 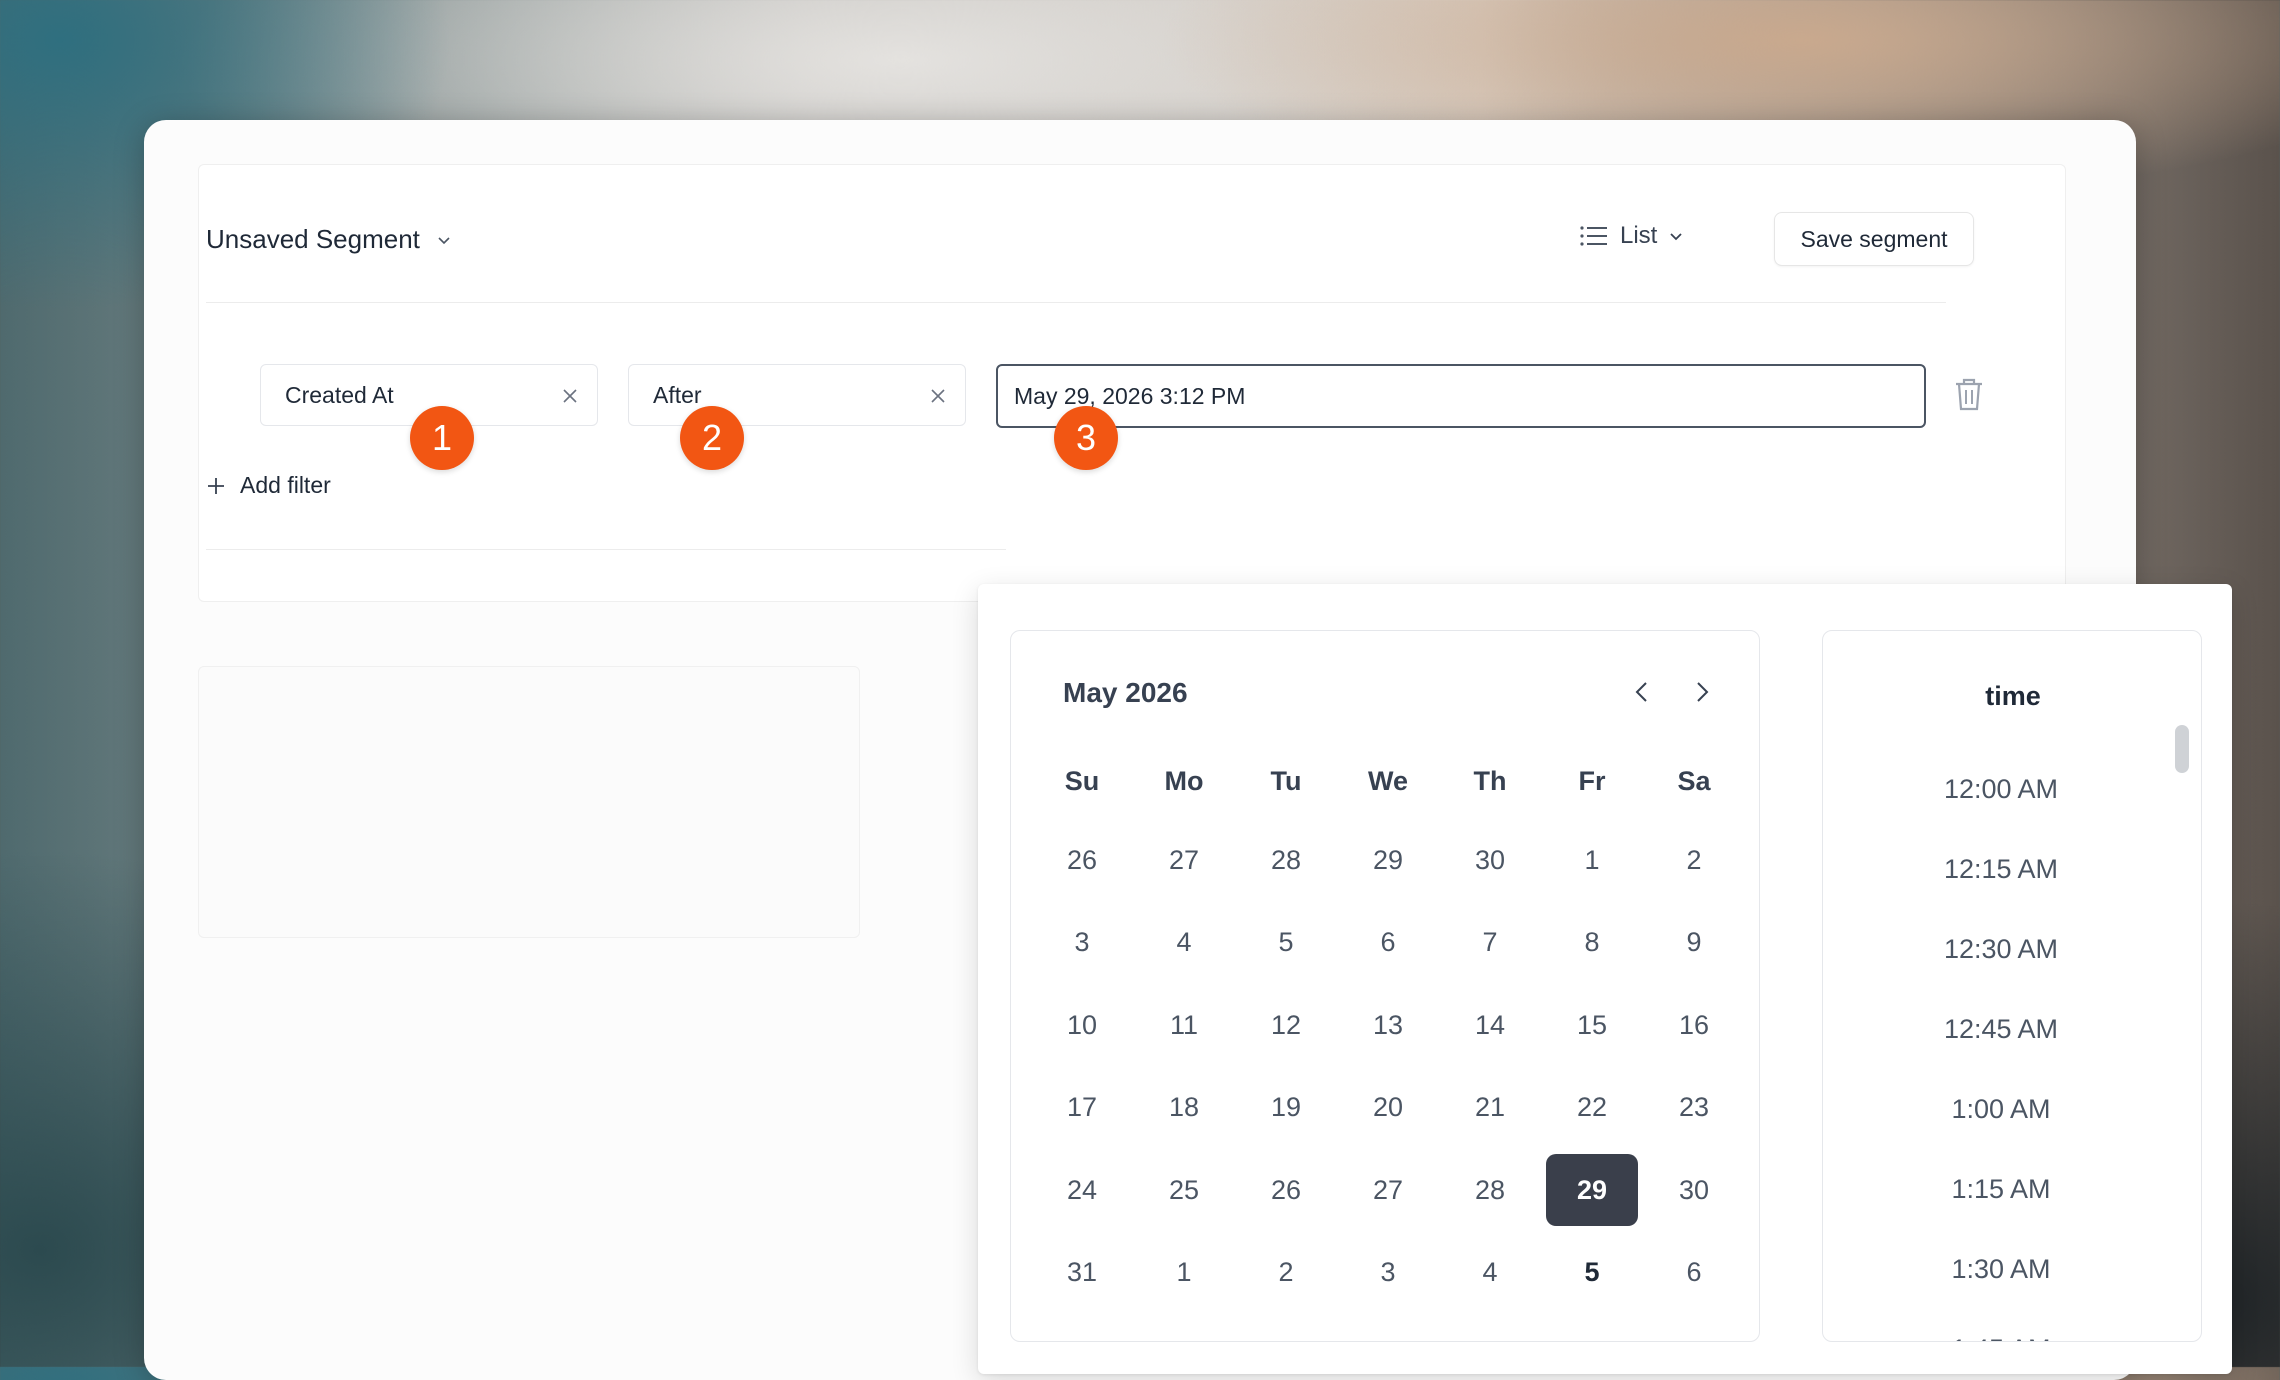 I want to click on weekday-label: Sa, so click(x=1694, y=781).